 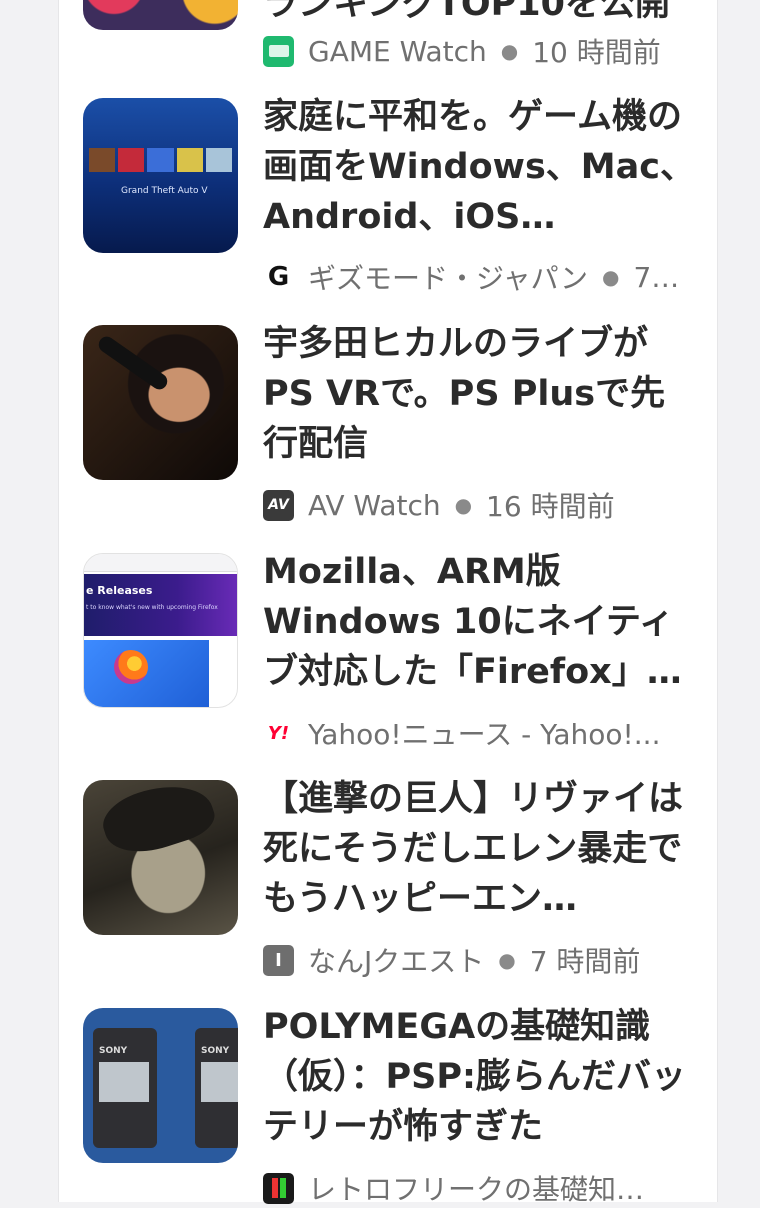 What do you see at coordinates (397, 51) in the screenshot?
I see `article-source: GAME Watch` at bounding box center [397, 51].